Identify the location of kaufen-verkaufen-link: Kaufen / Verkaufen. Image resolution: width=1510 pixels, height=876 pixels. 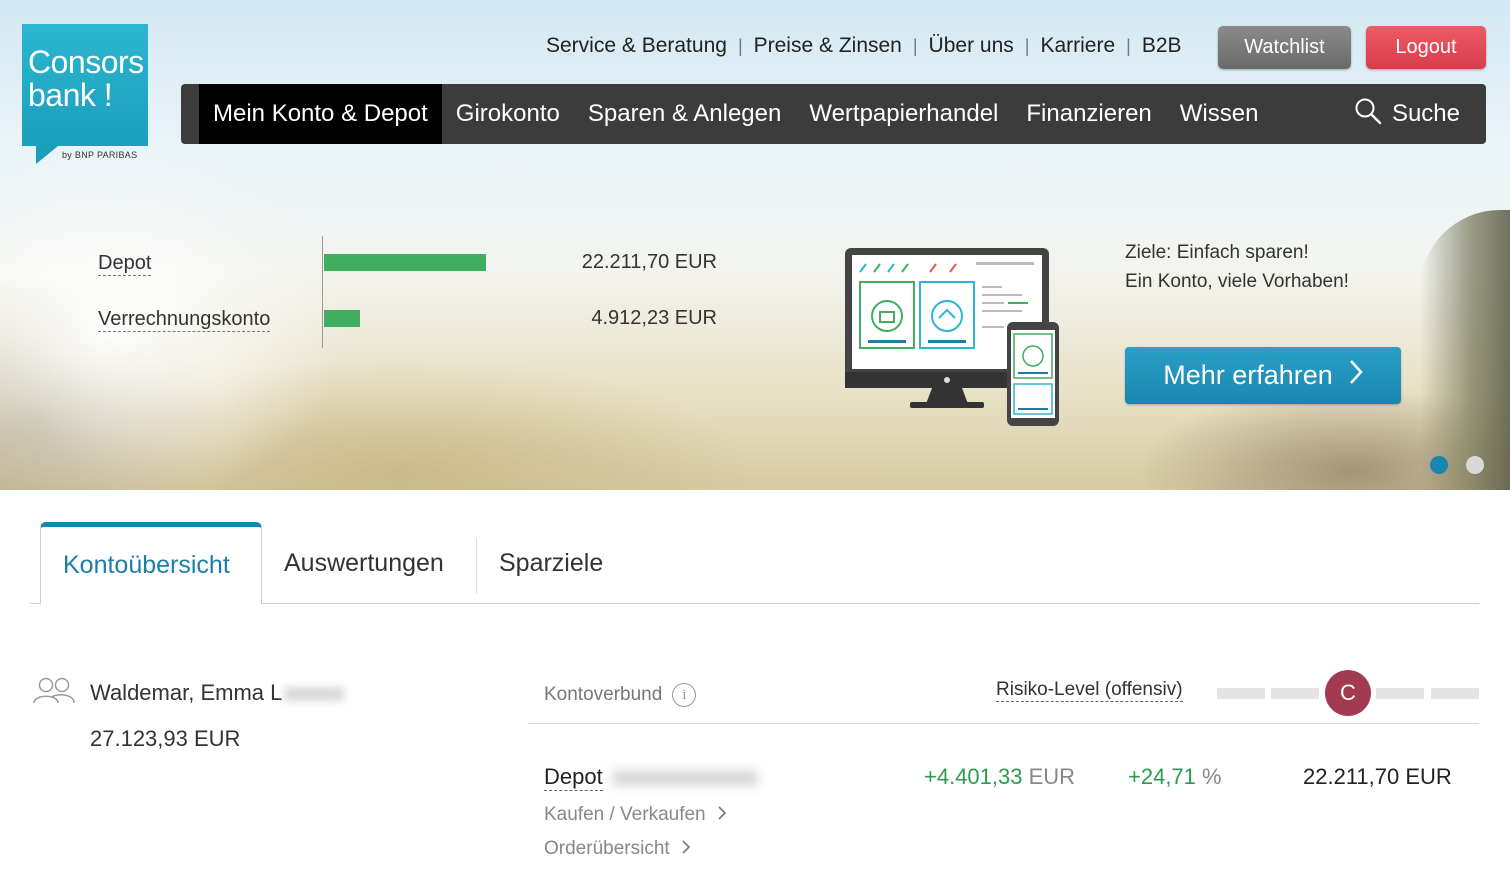
(635, 815).